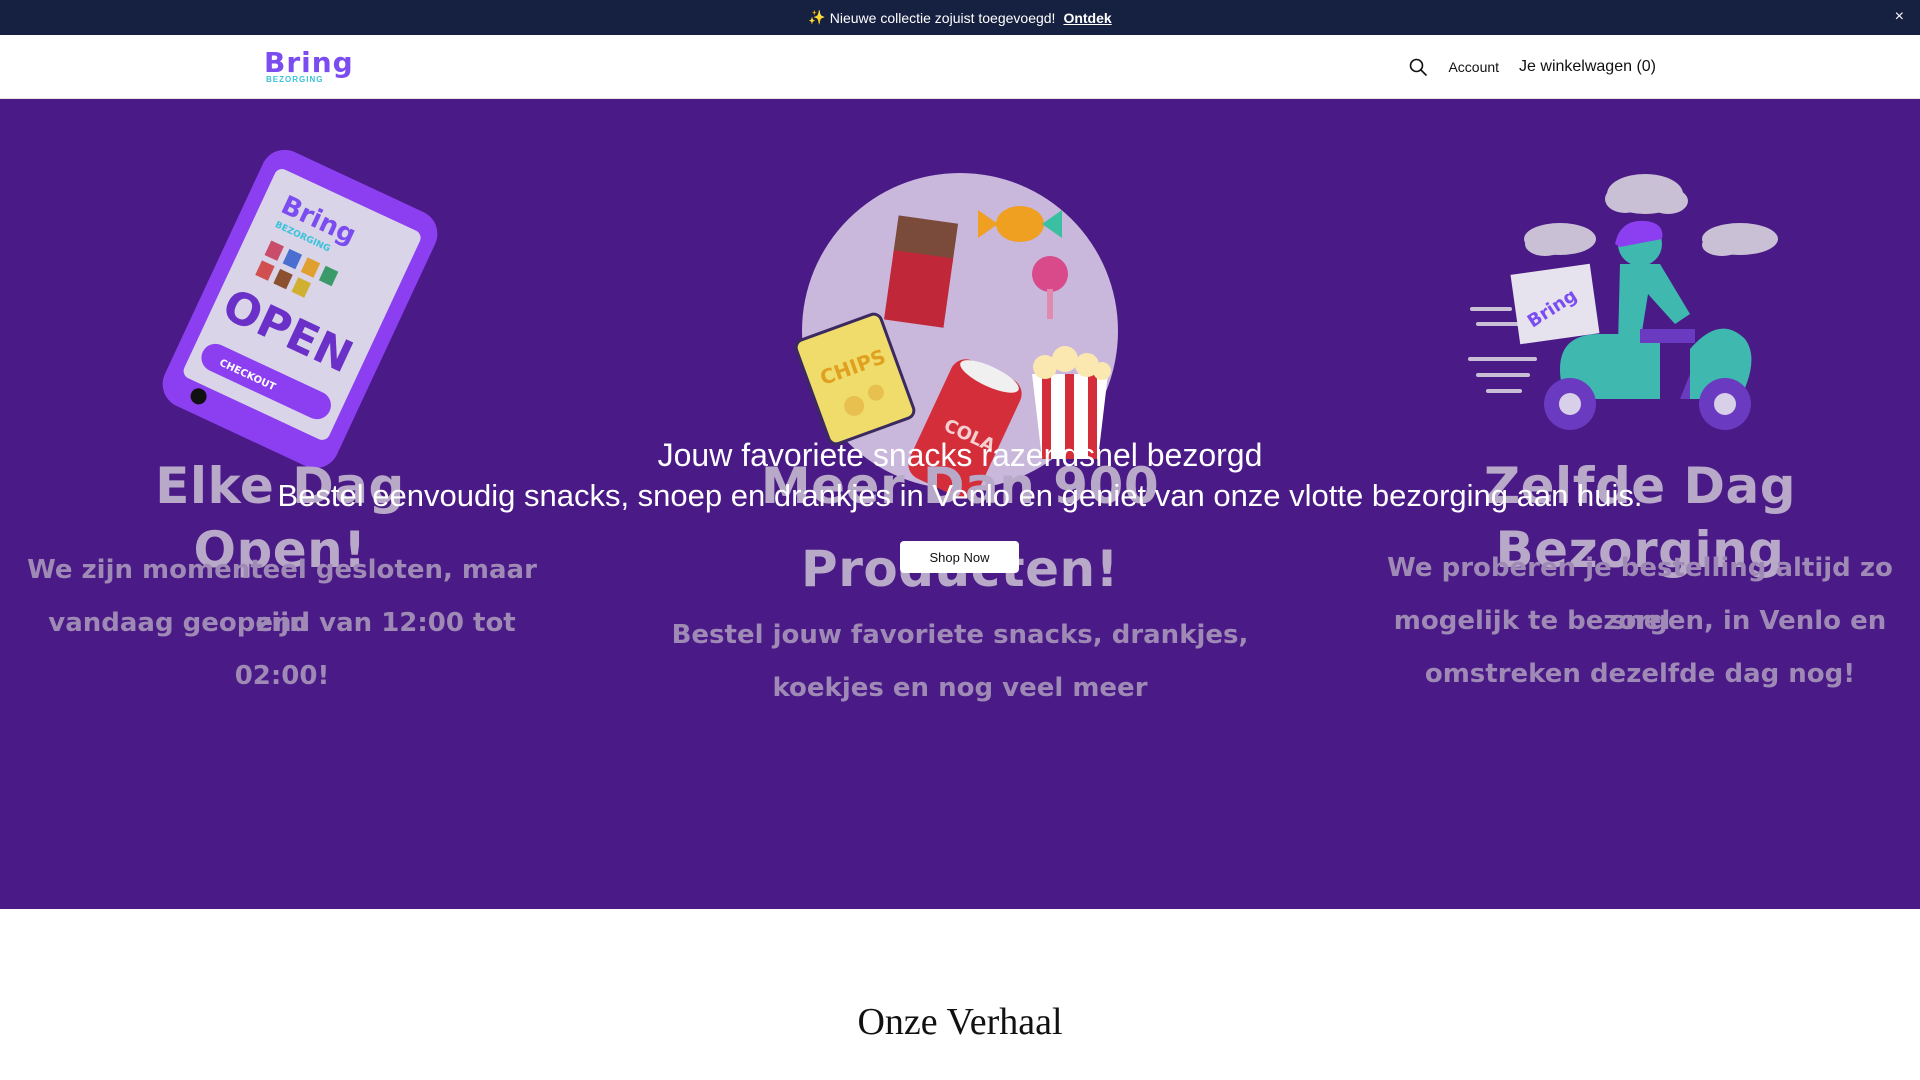  I want to click on sparkle-icon: ✨, so click(817, 17).